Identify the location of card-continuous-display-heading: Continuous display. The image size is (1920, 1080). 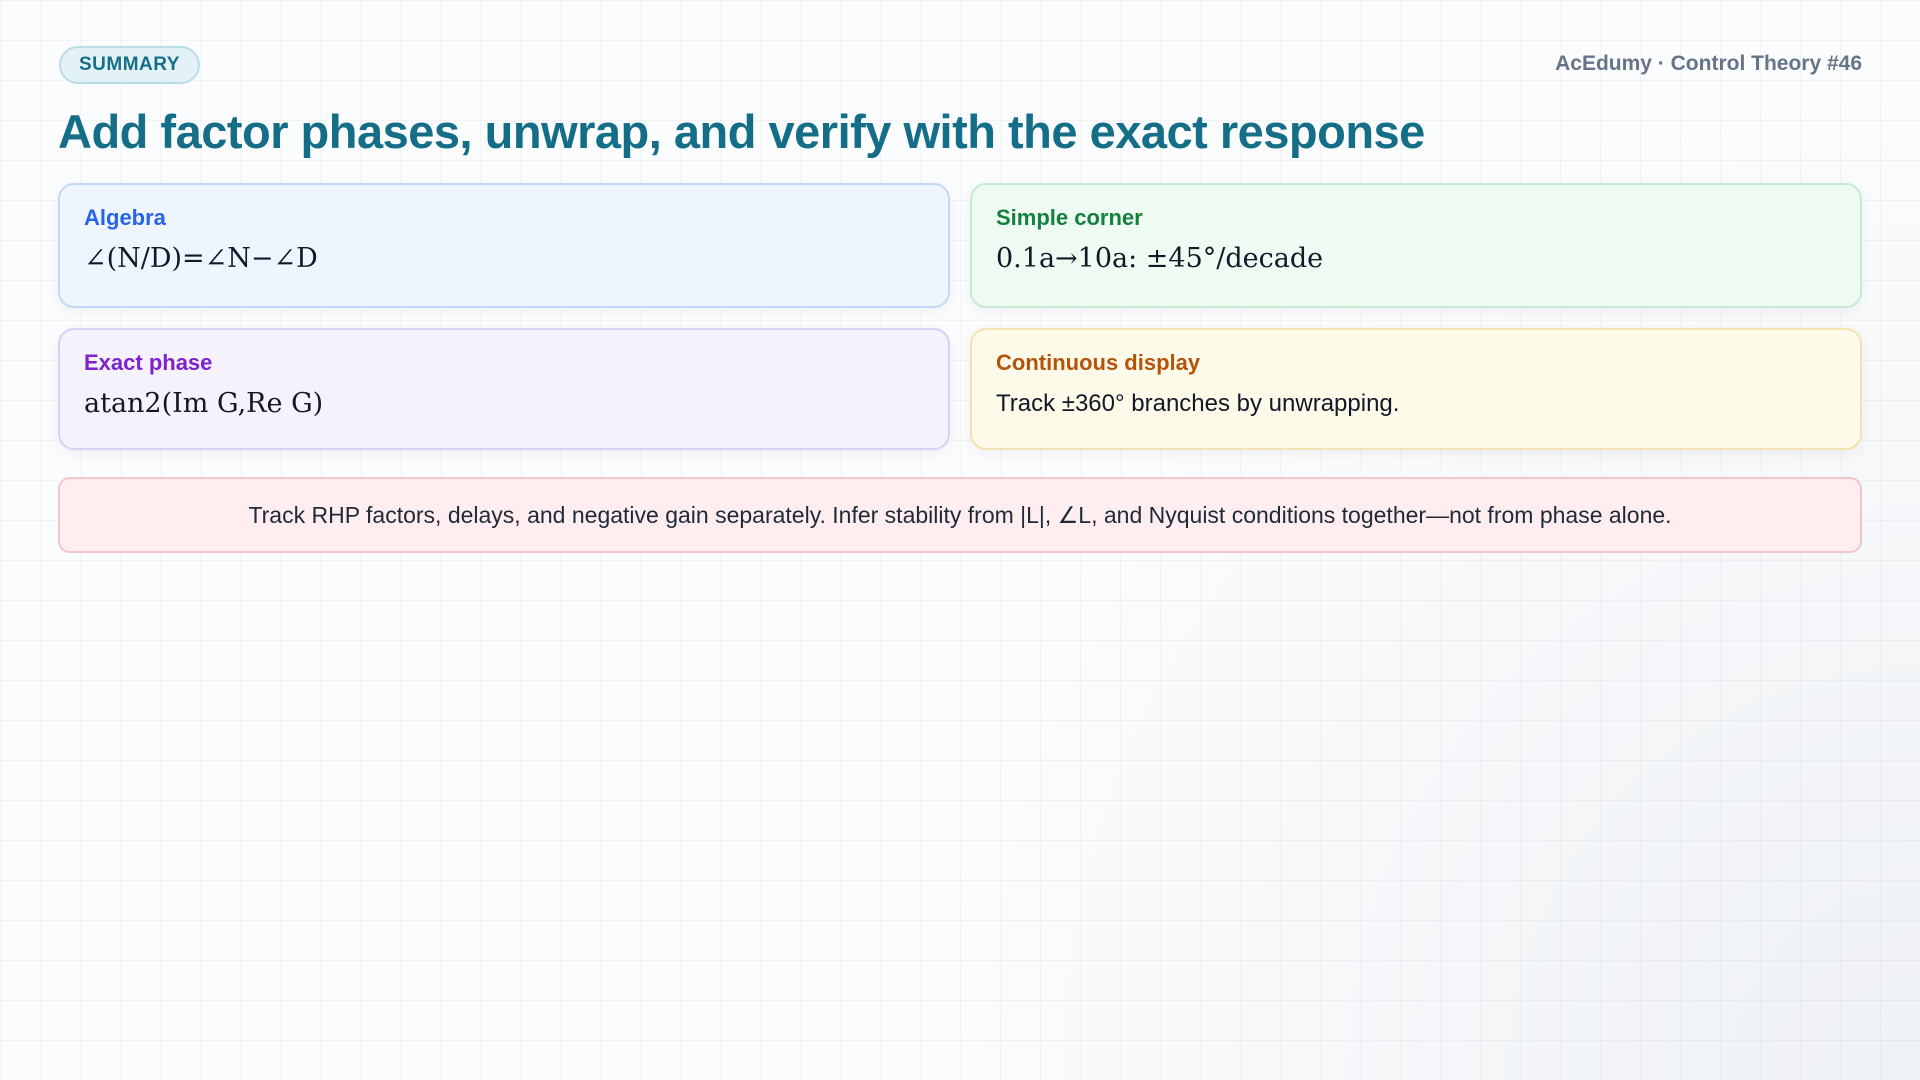
(1098, 362).